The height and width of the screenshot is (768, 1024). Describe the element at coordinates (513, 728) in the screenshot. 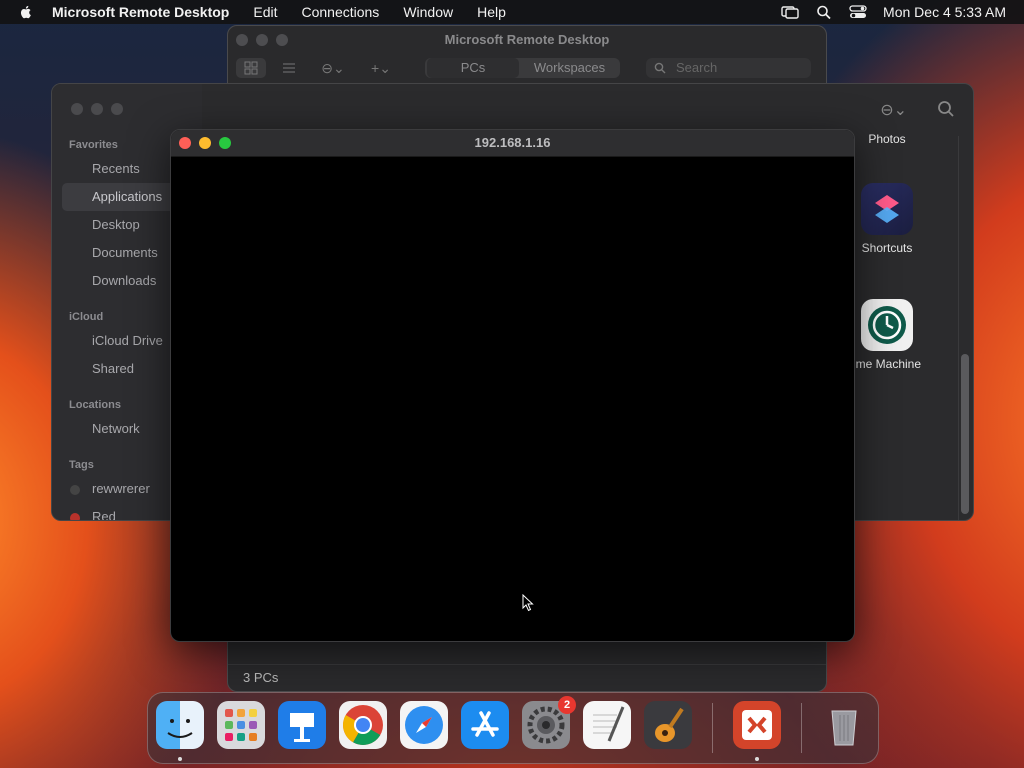

I see `dock: 2` at that location.